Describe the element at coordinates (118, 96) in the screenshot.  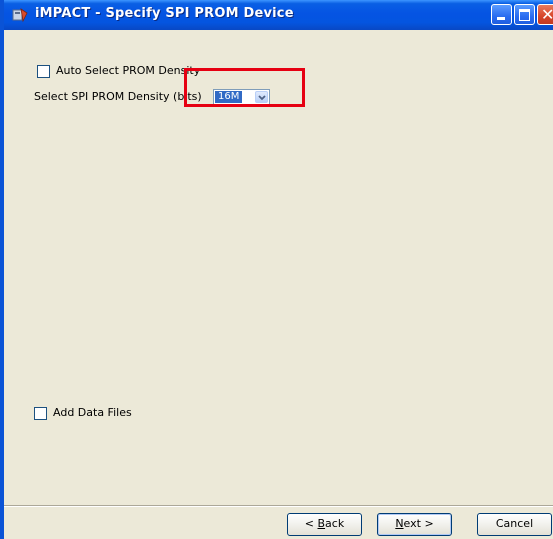
I see `select-spi-prom-density-label: Select SPI PROM Density (bits)` at that location.